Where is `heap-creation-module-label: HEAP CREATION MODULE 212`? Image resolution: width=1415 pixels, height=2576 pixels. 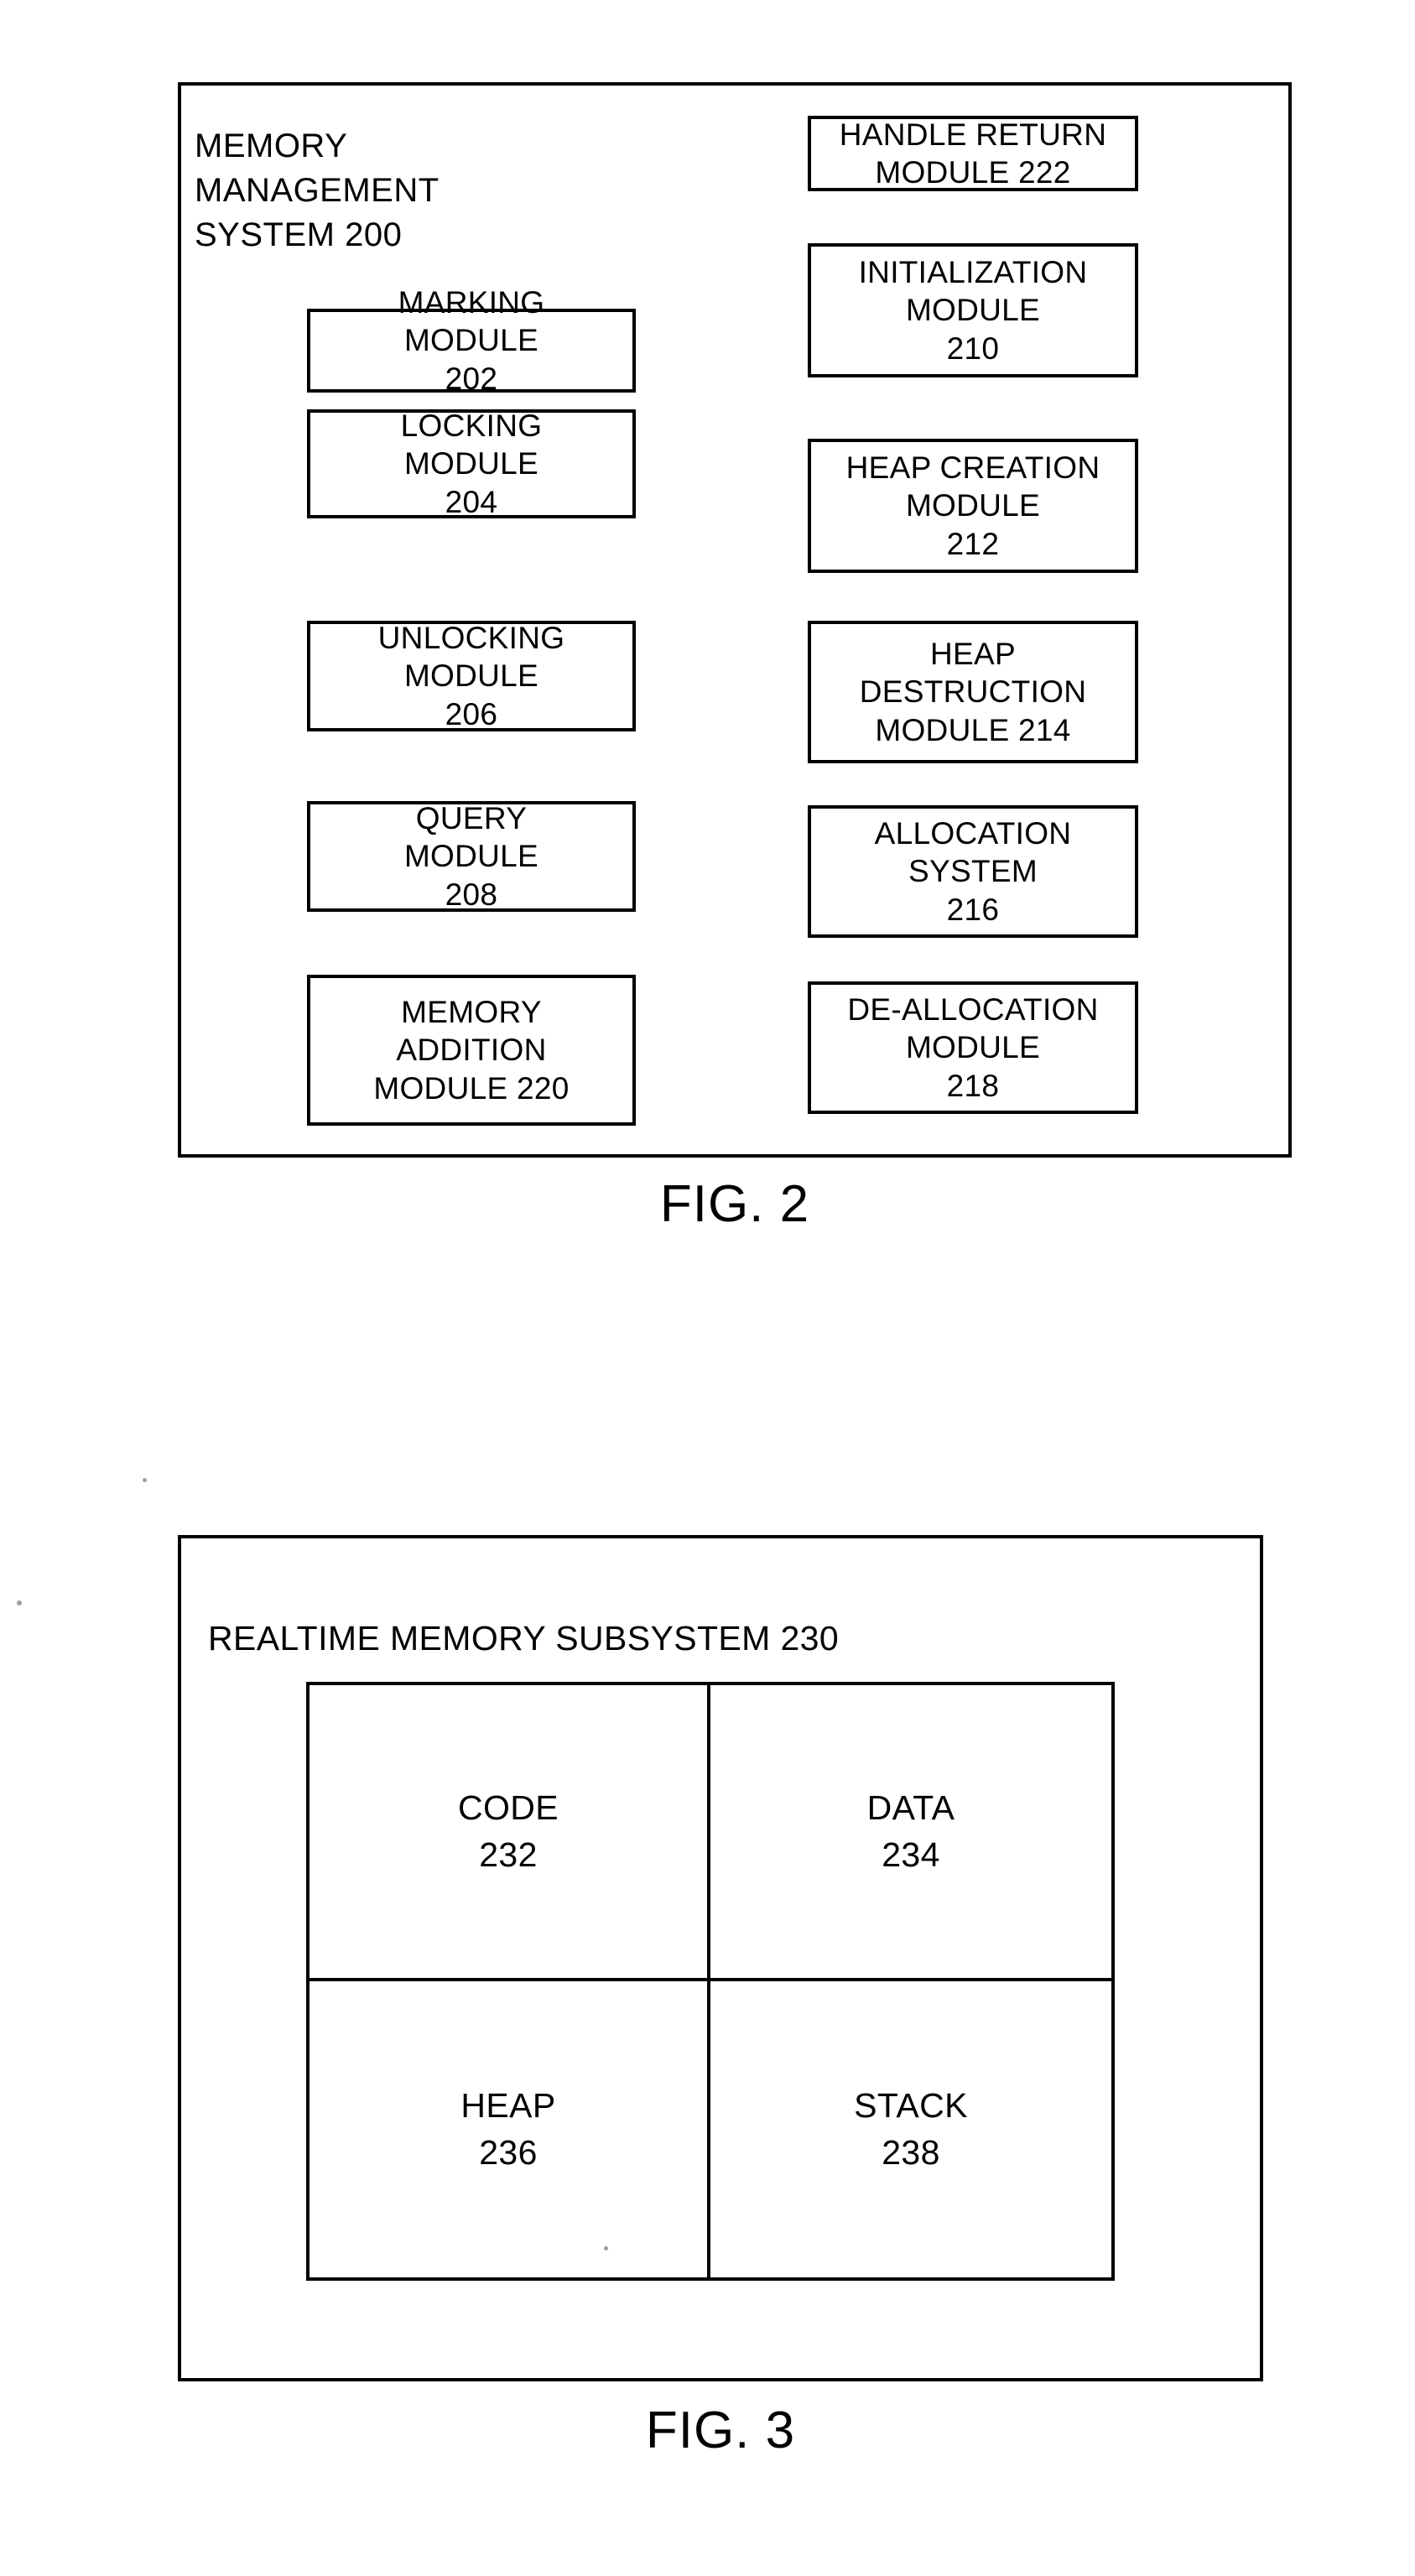 heap-creation-module-label: HEAP CREATION MODULE 212 is located at coordinates (972, 505).